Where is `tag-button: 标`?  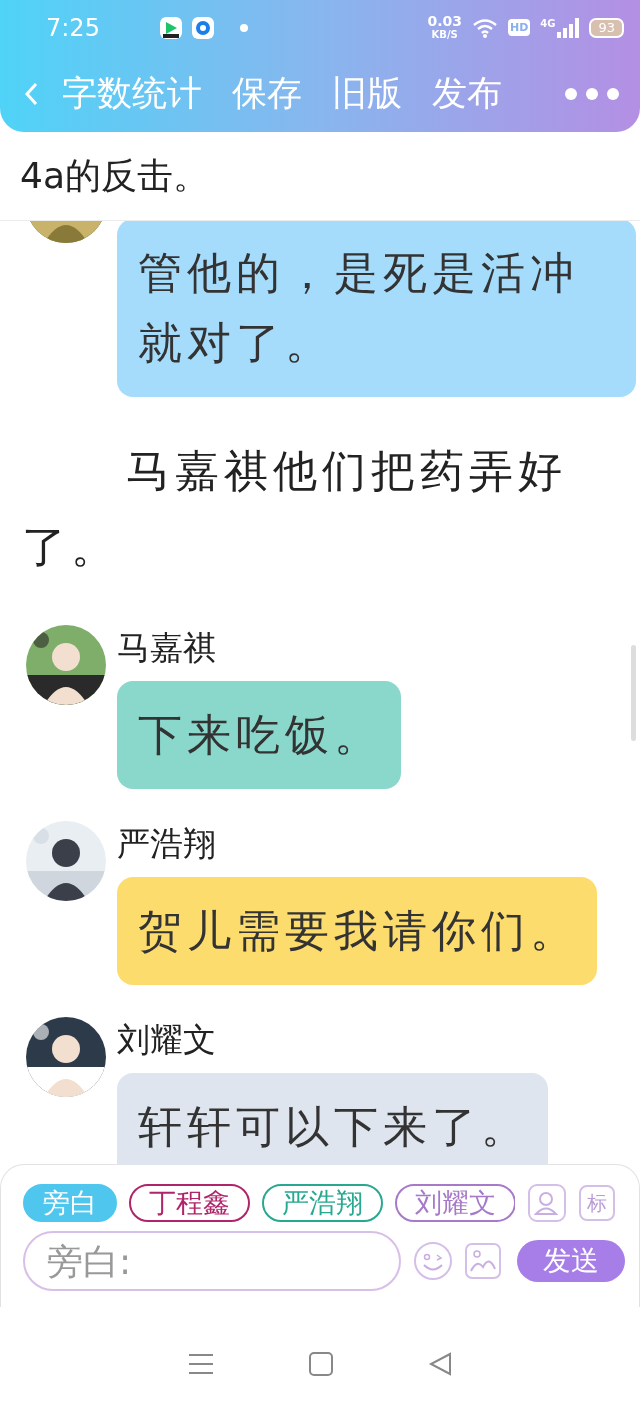 tag-button: 标 is located at coordinates (597, 1203).